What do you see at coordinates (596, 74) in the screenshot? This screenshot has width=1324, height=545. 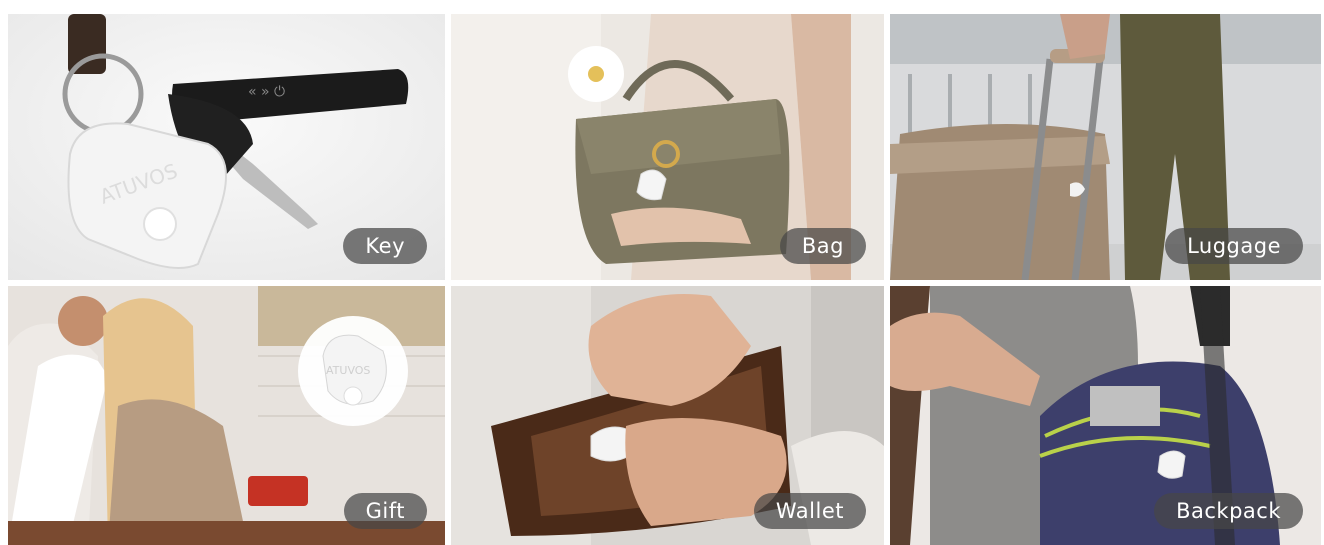 I see `flower-icon` at bounding box center [596, 74].